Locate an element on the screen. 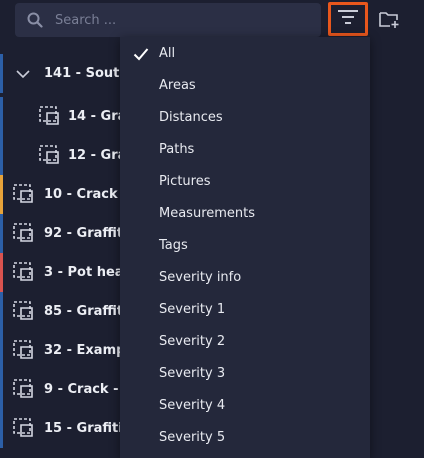 This screenshot has height=458, width=424. filter-option-label: Tags is located at coordinates (173, 245).